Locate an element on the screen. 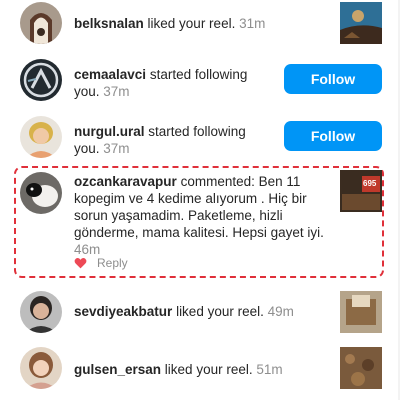 The image size is (400, 400). thumbnail-badge: 695 is located at coordinates (370, 183).